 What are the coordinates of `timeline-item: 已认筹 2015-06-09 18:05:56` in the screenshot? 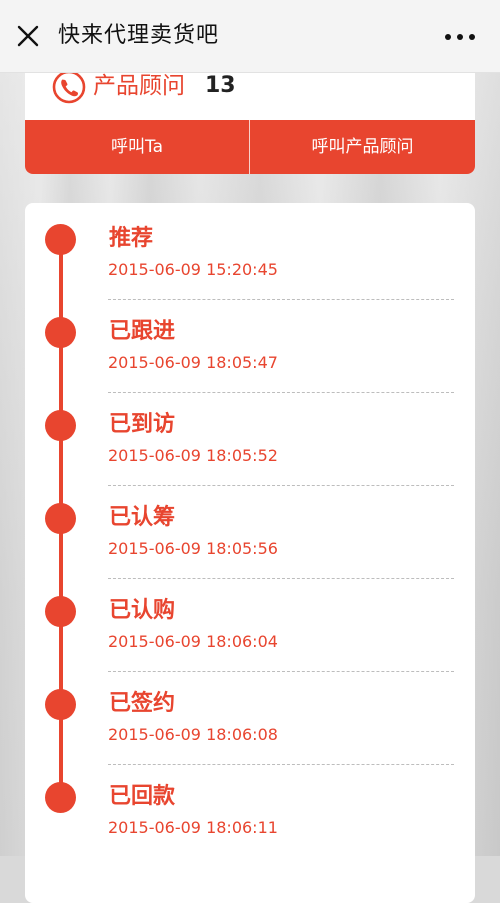 It's located at (250, 530).